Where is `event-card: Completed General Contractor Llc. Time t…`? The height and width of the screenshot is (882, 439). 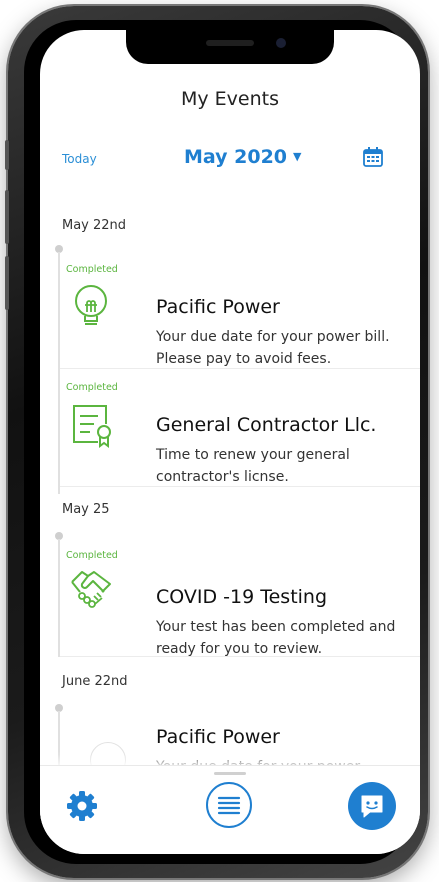
event-card: Completed General Contractor Llc. Time t… is located at coordinates (240, 430).